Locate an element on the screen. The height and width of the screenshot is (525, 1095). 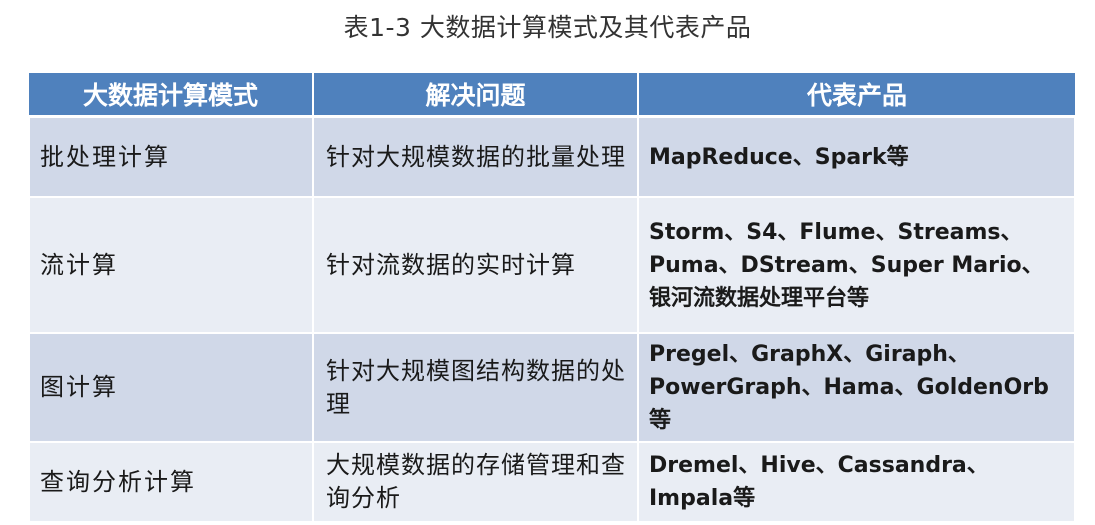
cell-products: Dremel、Hive、Cassandra、Impala等 is located at coordinates (856, 482).